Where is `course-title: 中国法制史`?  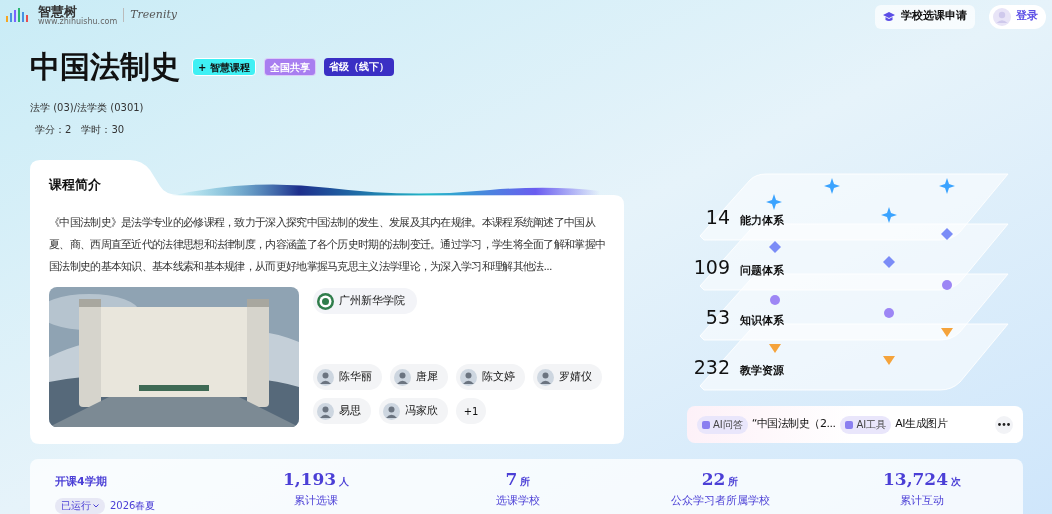
course-title: 中国法制史 is located at coordinates (105, 67).